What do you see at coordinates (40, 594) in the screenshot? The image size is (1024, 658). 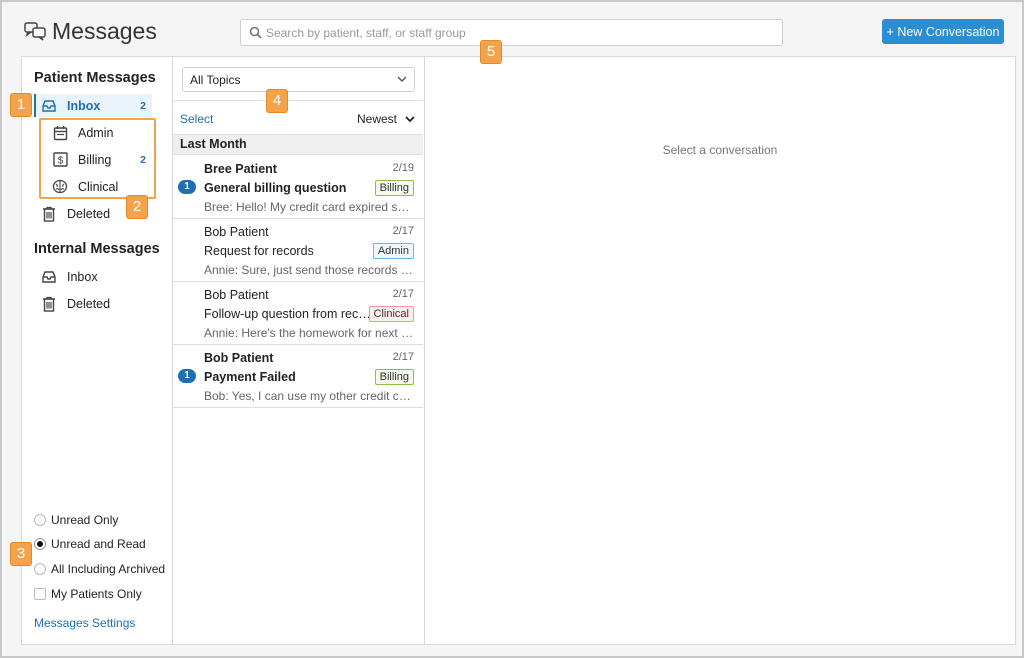 I see `checkbox` at bounding box center [40, 594].